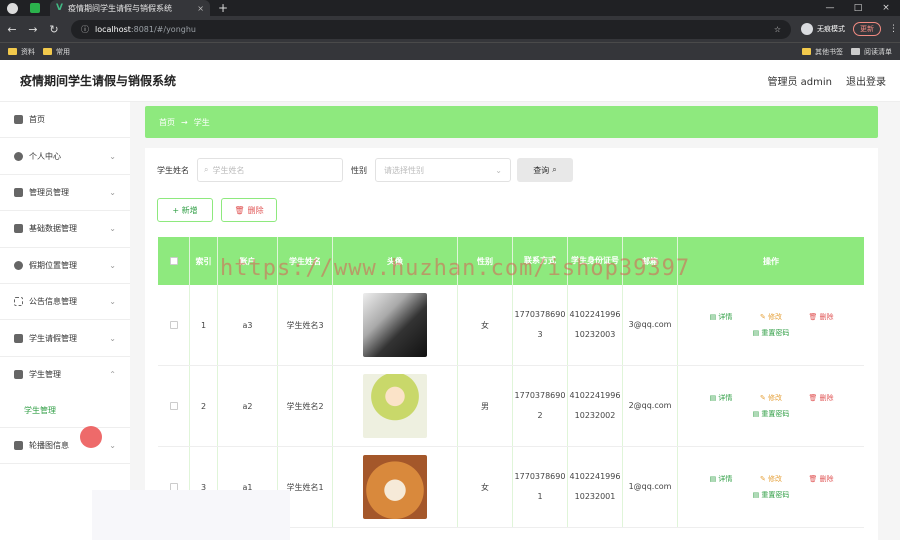 This screenshot has height=540, width=900. Describe the element at coordinates (18, 229) in the screenshot. I see `send-icon` at that location.